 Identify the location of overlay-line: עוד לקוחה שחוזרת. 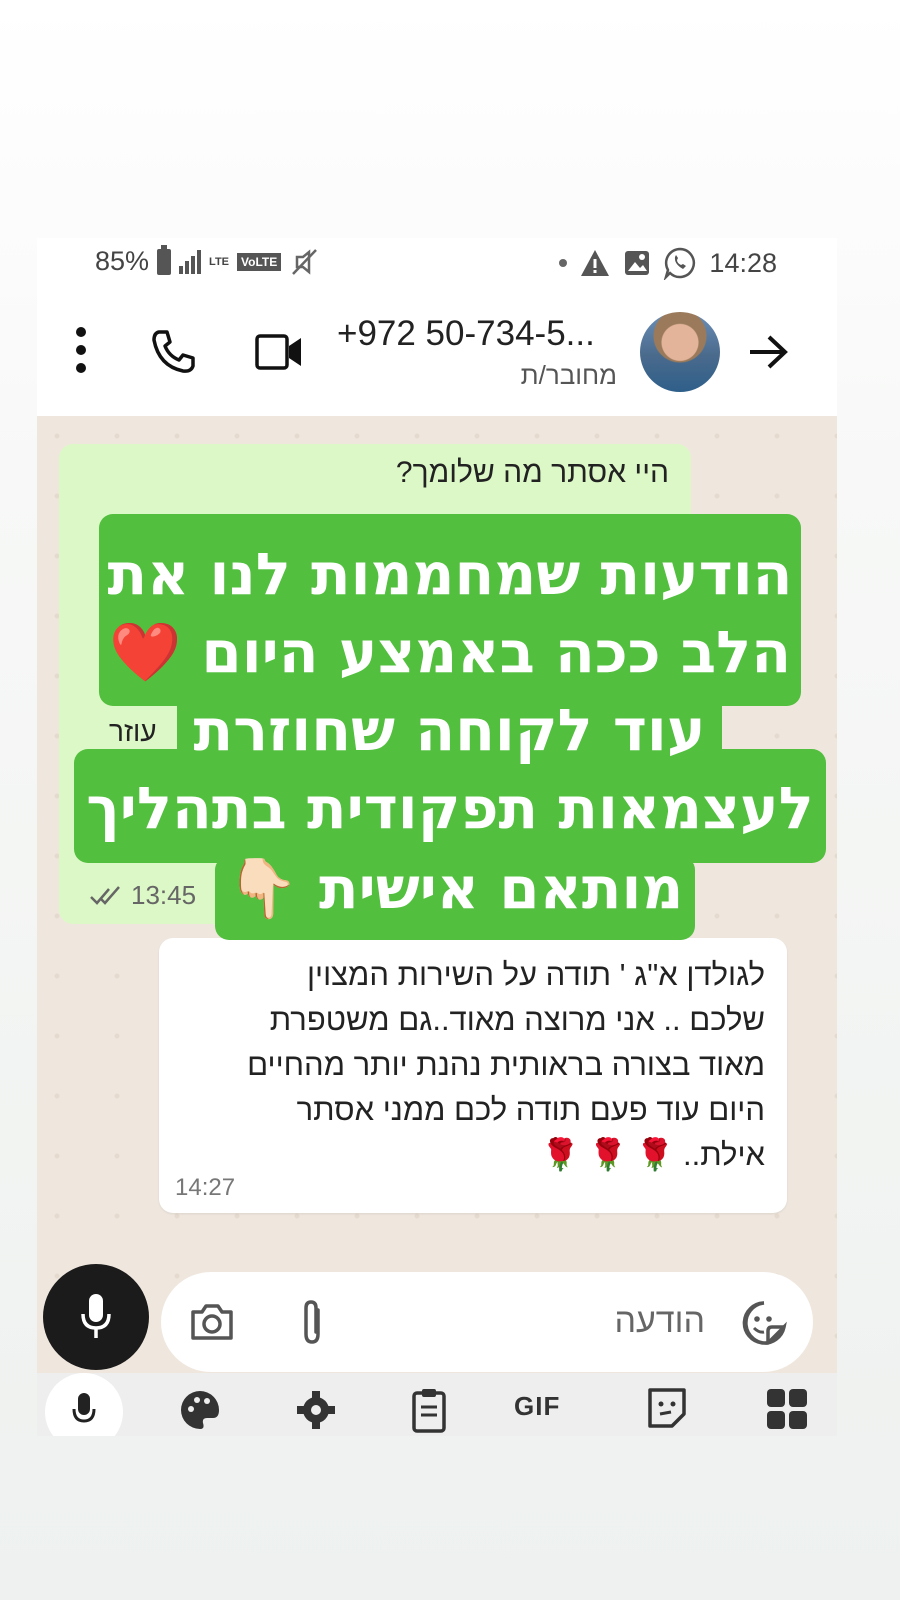
(449, 730).